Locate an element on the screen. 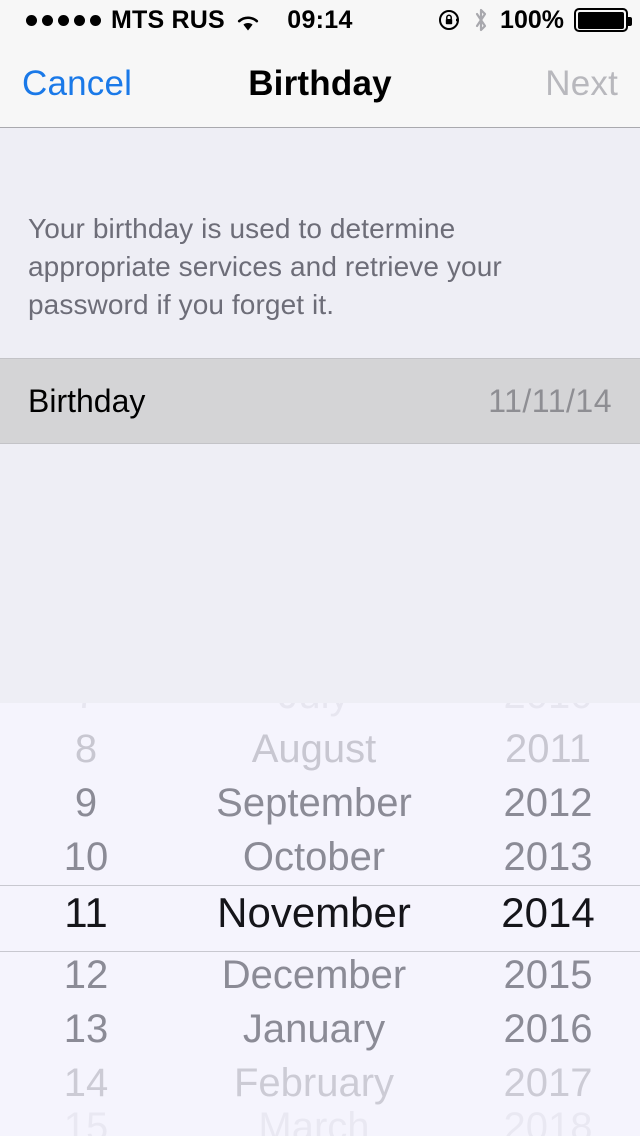  date-picker-year-option: 2012 is located at coordinates (548, 803).